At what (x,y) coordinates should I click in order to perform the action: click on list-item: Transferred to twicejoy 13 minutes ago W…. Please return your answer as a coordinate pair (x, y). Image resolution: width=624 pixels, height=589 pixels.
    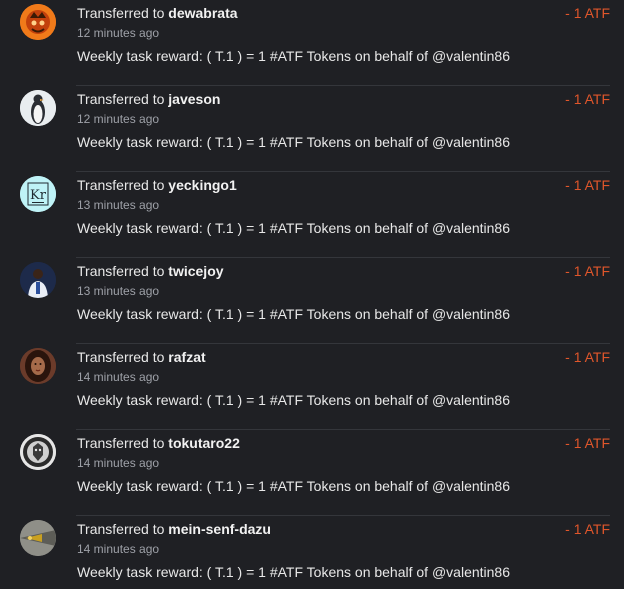
    Looking at the image, I should click on (312, 301).